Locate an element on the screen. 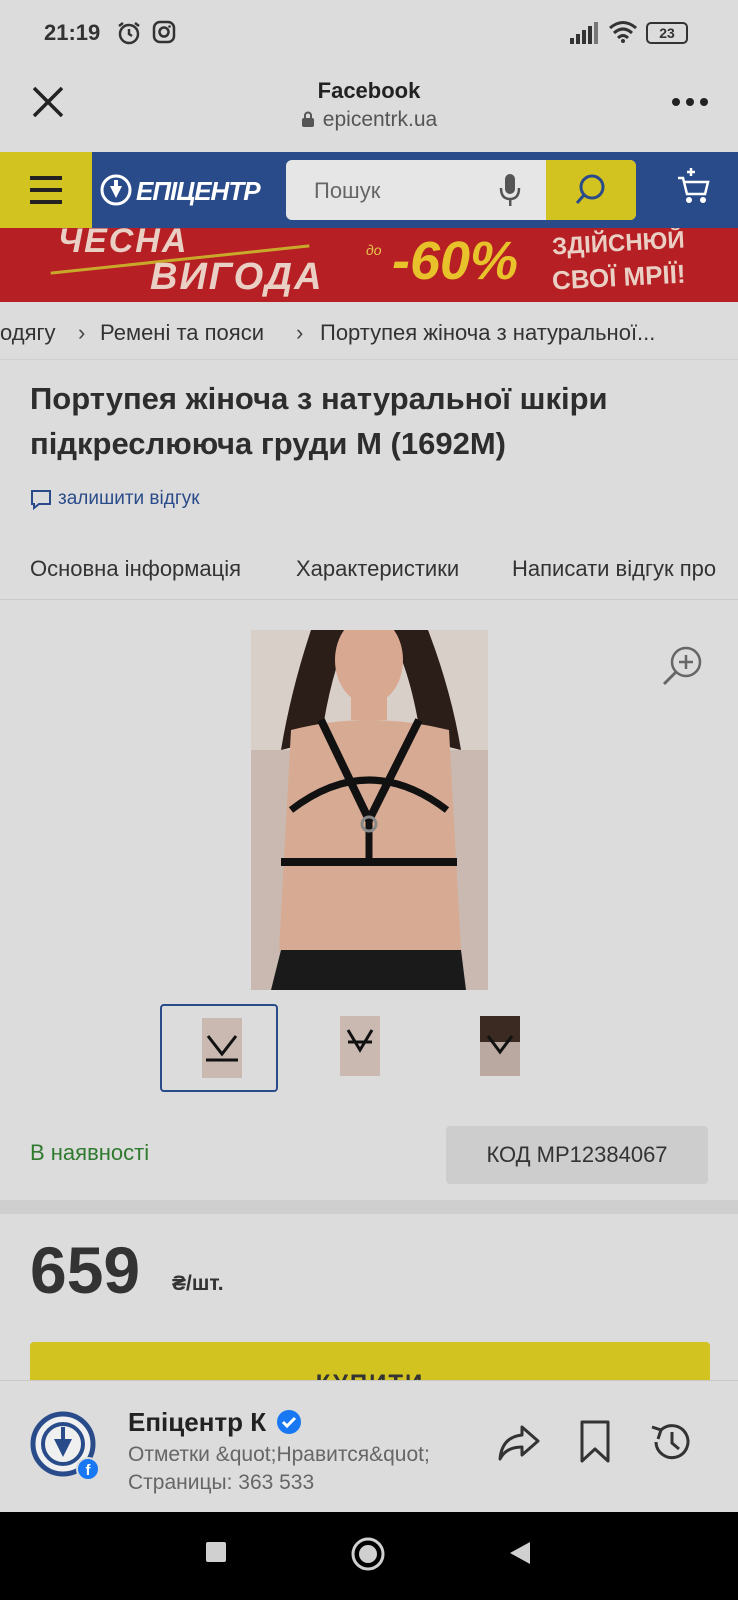  search-icon is located at coordinates (590, 189).